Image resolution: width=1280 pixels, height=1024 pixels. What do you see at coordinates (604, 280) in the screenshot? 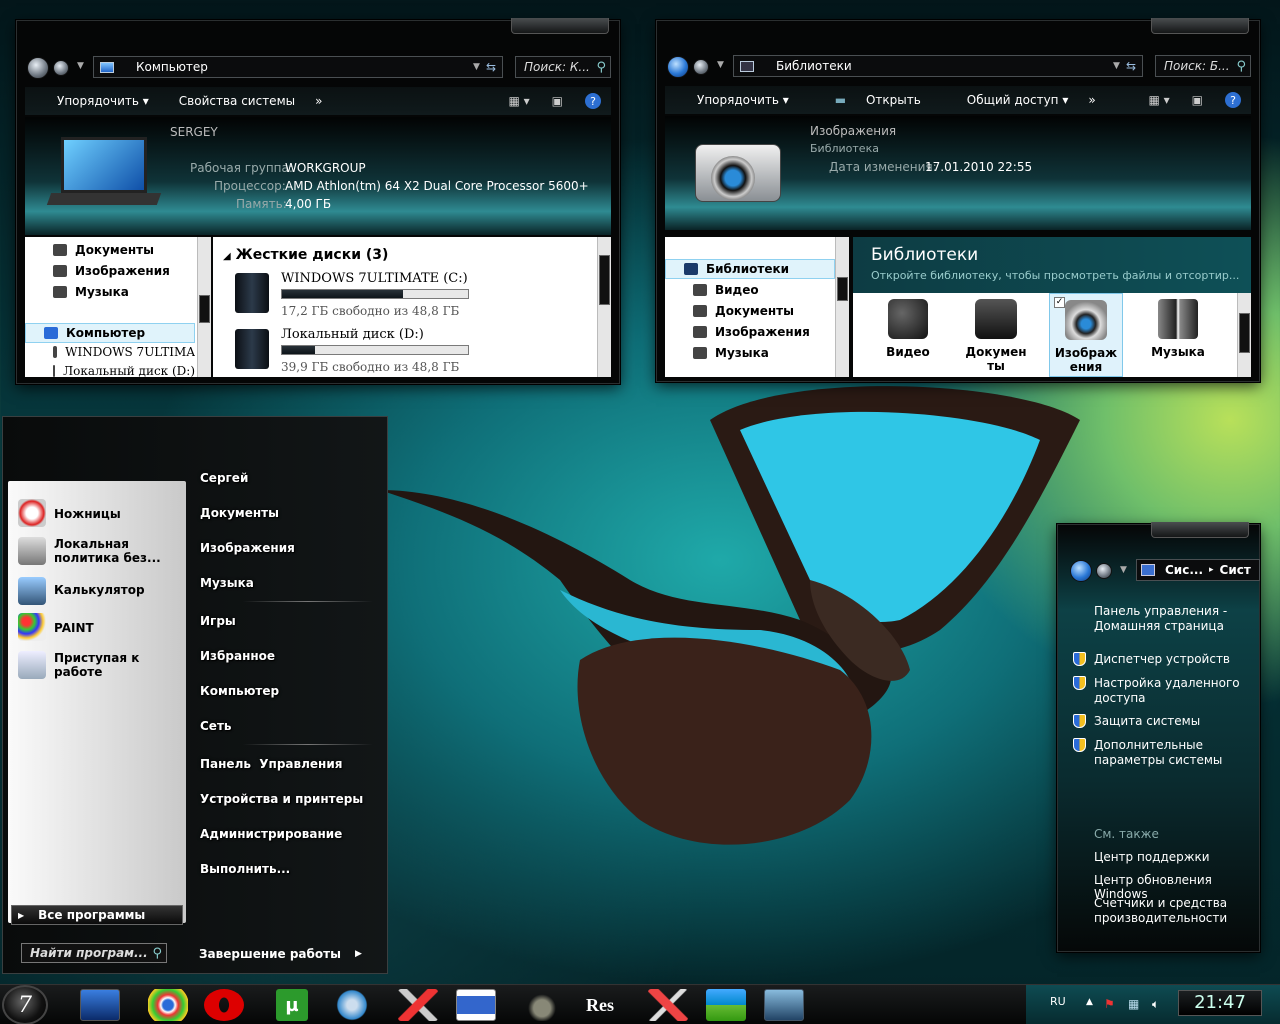
I see `content-scroll-thumb` at bounding box center [604, 280].